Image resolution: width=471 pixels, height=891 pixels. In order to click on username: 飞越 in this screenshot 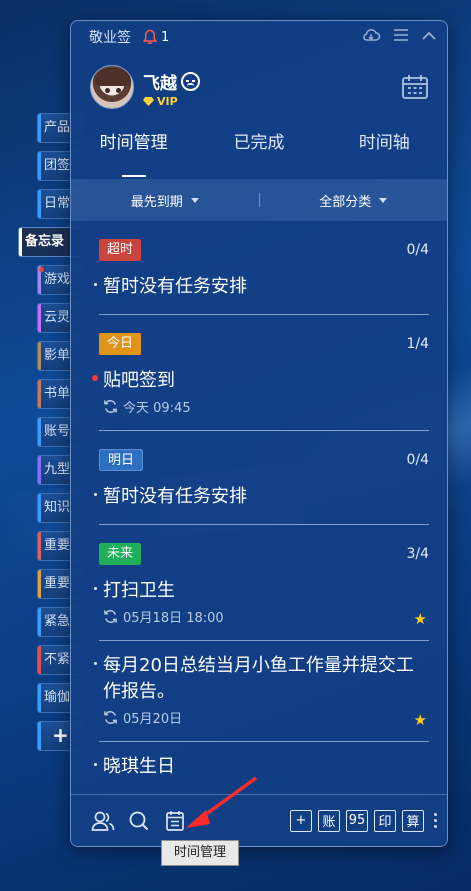, I will do `click(171, 81)`.